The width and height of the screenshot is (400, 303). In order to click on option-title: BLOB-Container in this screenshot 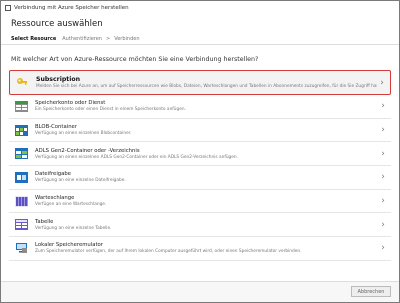, I will do `click(56, 127)`.